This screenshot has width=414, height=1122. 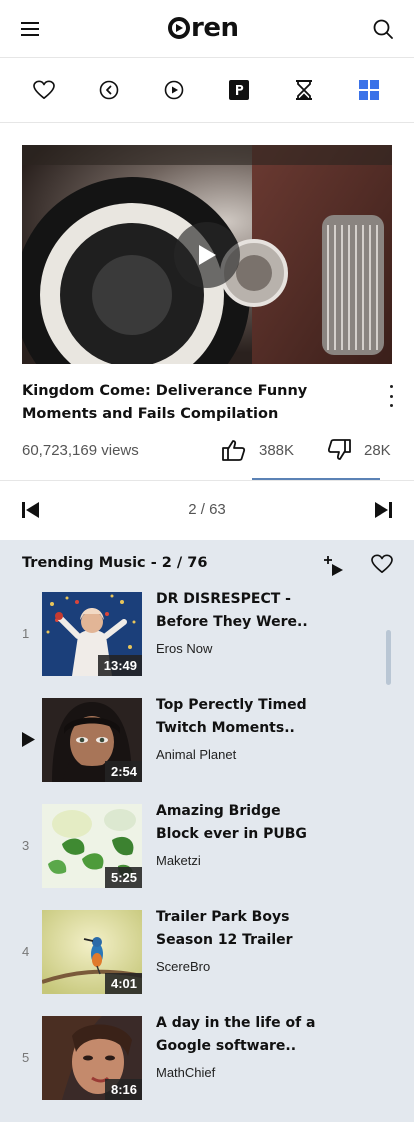 I want to click on item-title: Top Perectly Timed Twitch Moments.., so click(x=231, y=716).